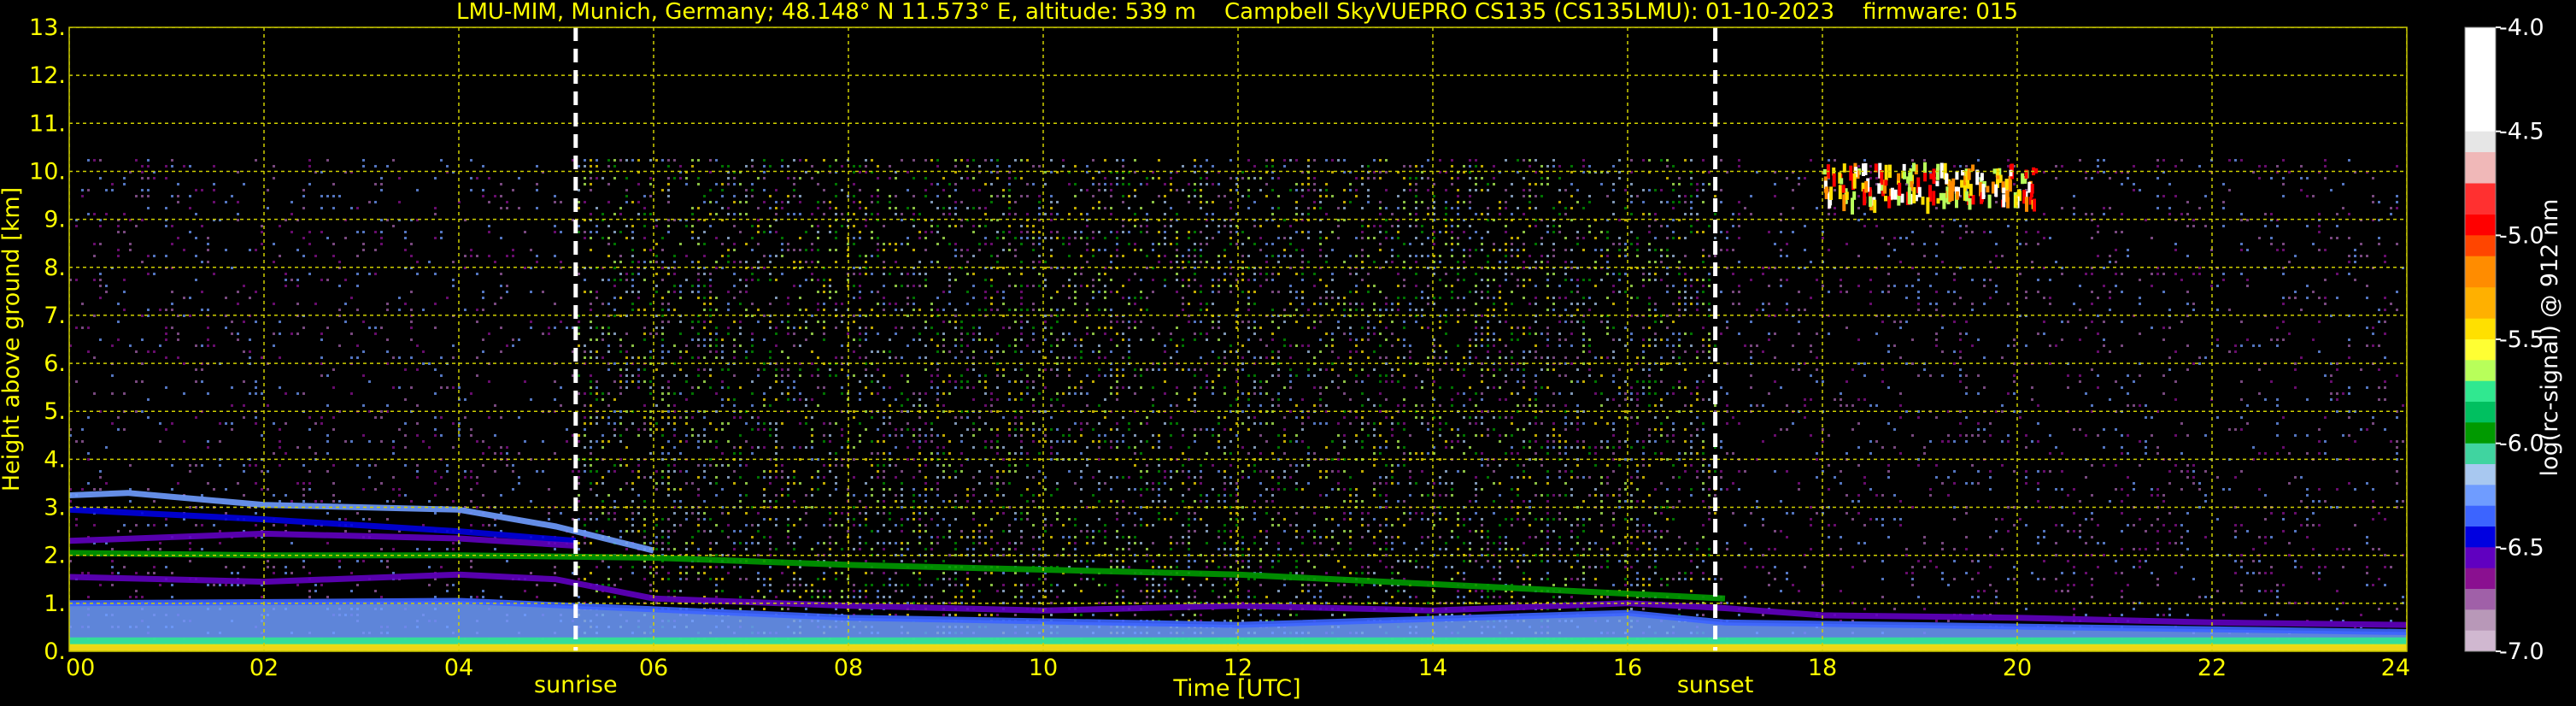  Describe the element at coordinates (55, 268) in the screenshot. I see `y-tick-label: 8.` at that location.